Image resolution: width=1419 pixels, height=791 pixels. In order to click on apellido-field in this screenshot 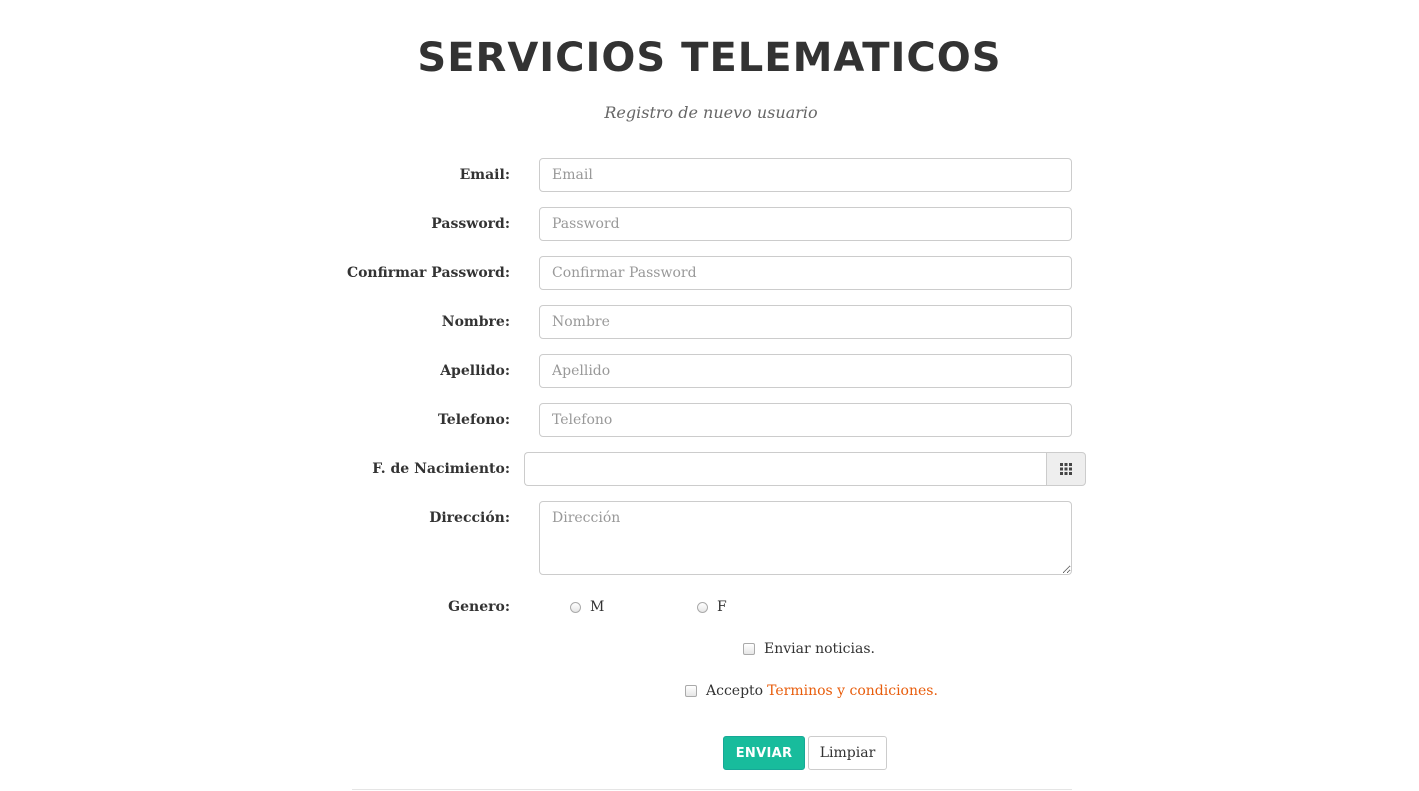, I will do `click(805, 371)`.